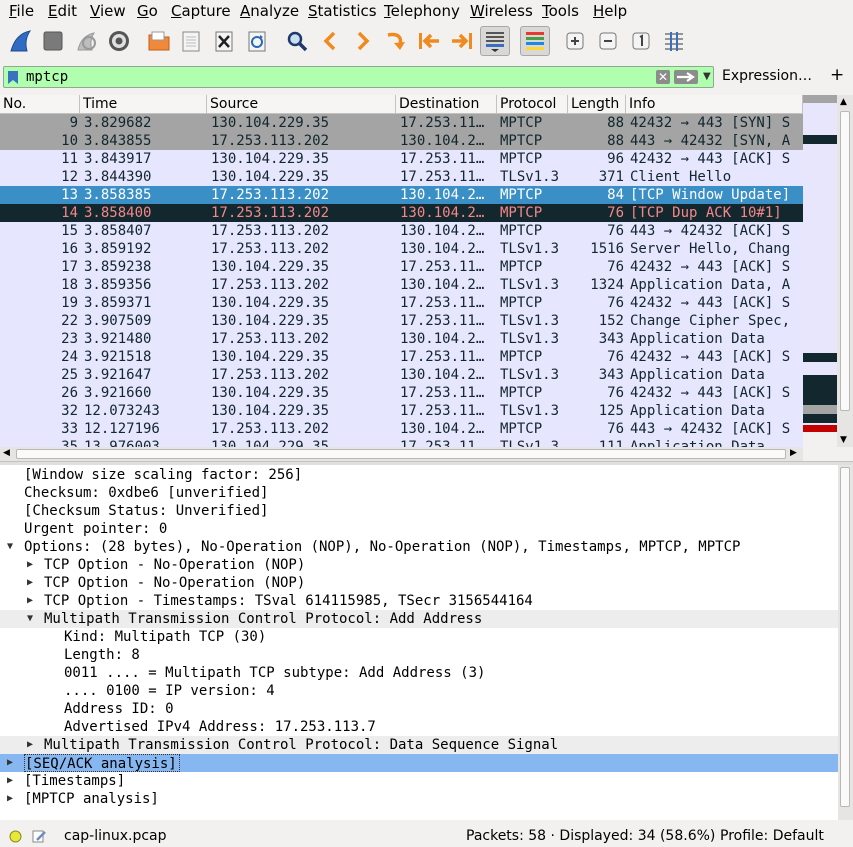 This screenshot has width=853, height=847. I want to click on details-vscroll-thumb, so click(845, 637).